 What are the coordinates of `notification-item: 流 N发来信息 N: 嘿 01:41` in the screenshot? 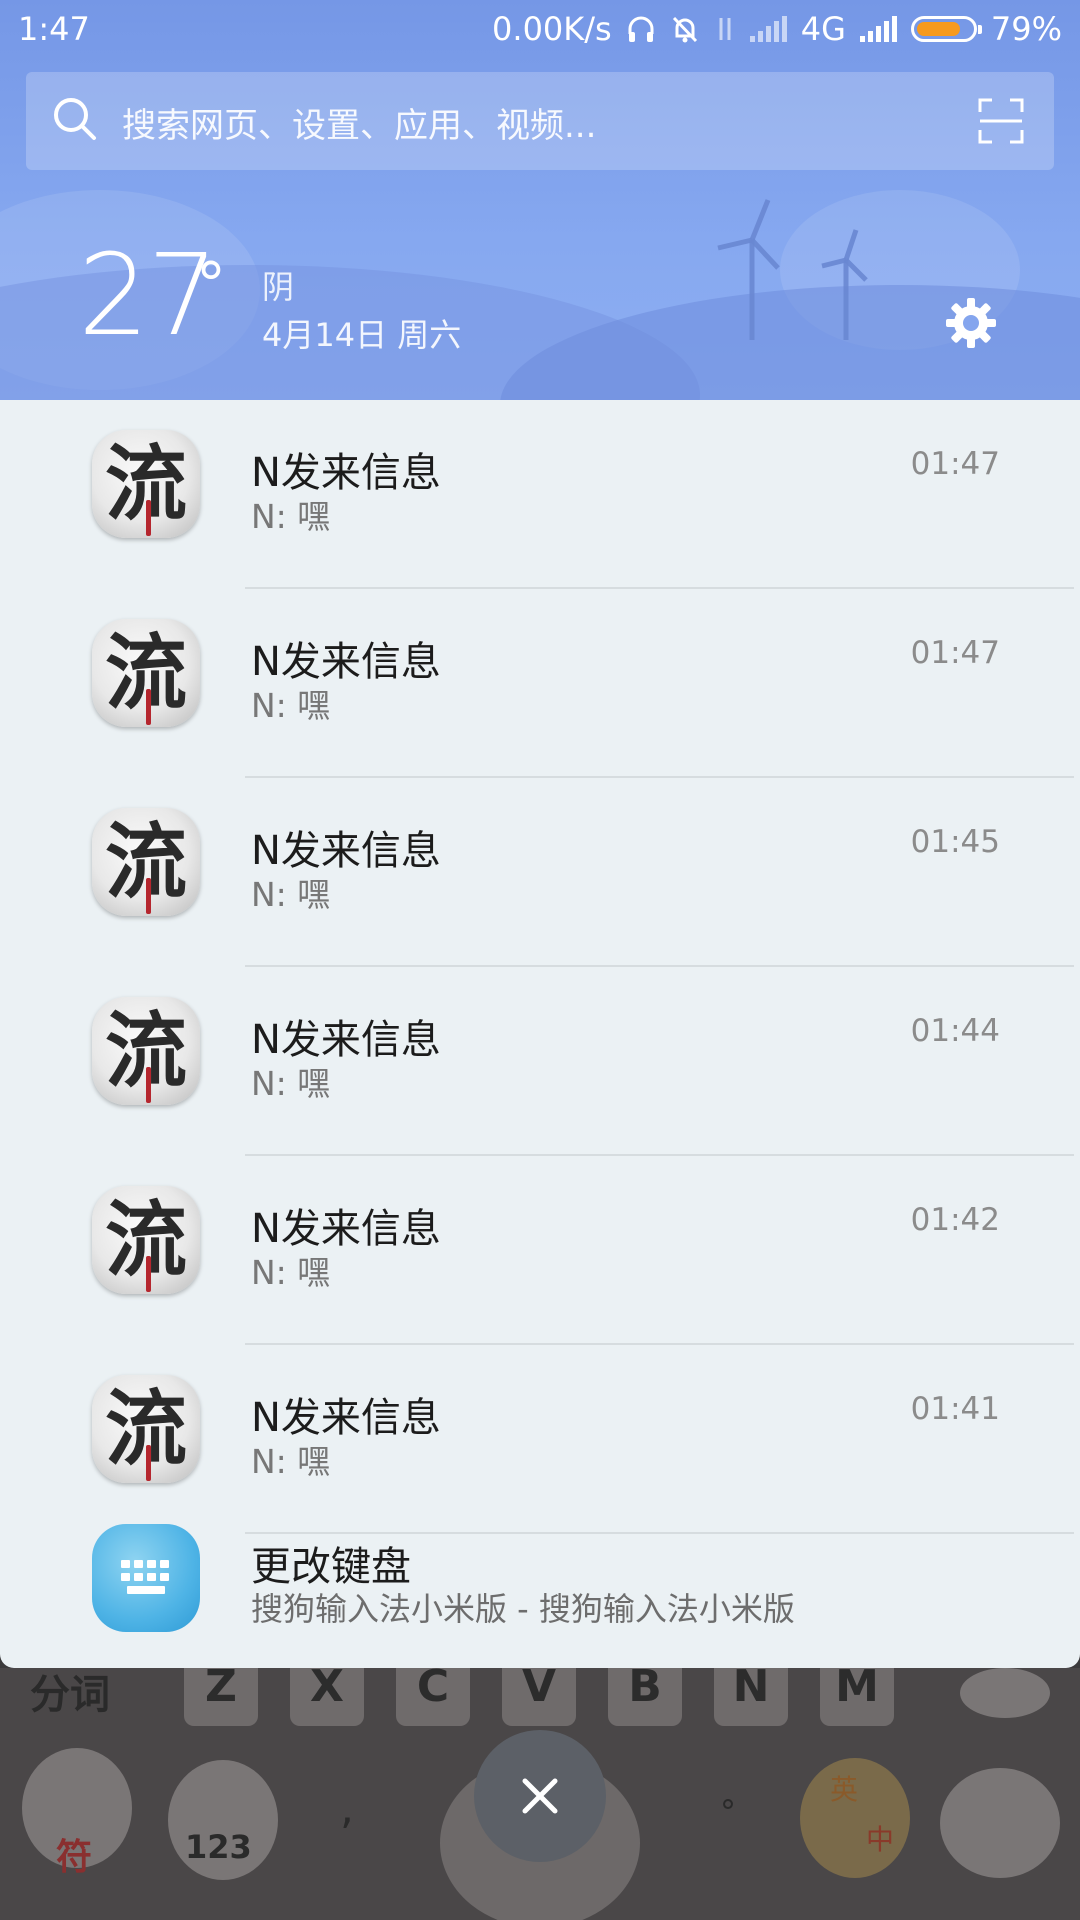 It's located at (540, 1439).